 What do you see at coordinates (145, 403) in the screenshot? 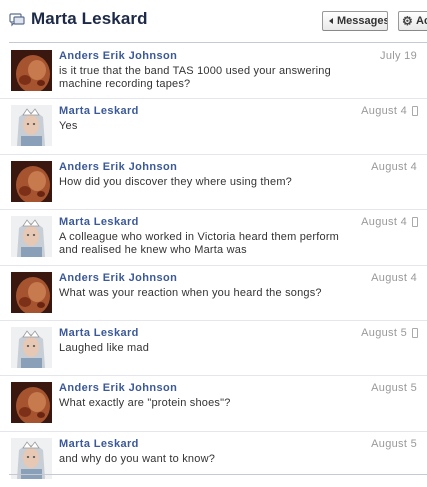
I see `message-body: What exactly are "protein shoes"?` at bounding box center [145, 403].